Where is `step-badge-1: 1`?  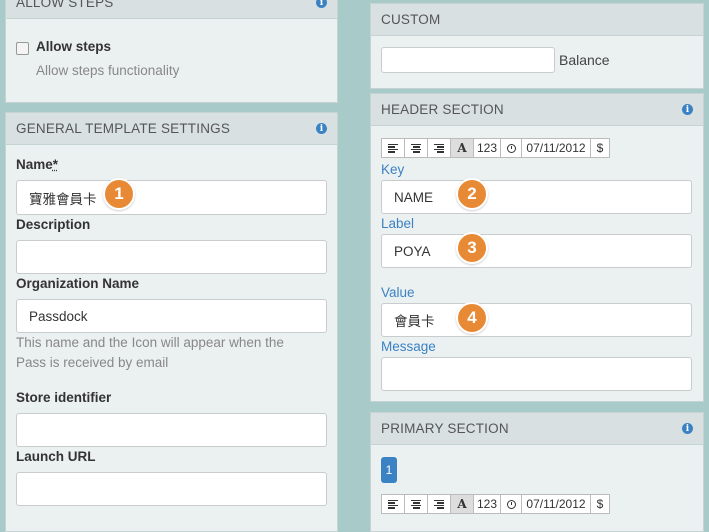 step-badge-1: 1 is located at coordinates (119, 194).